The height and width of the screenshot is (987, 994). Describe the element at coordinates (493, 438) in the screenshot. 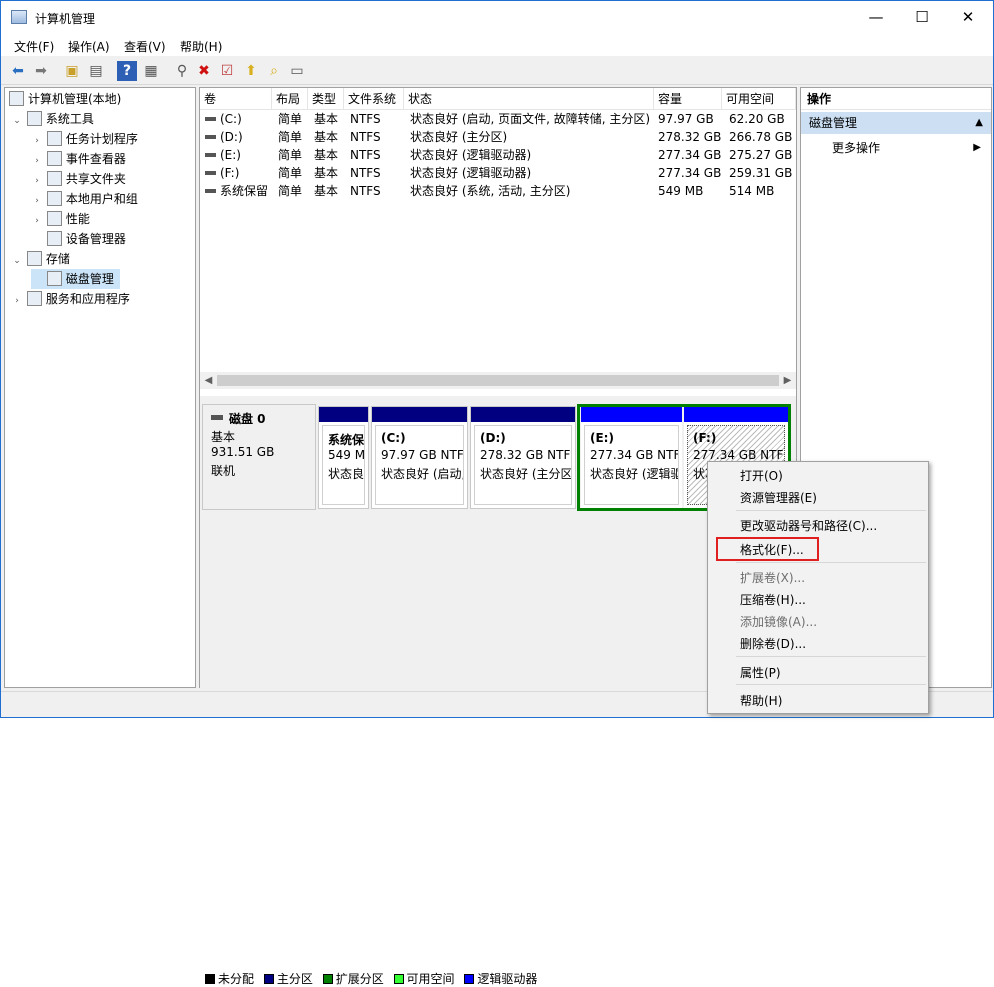

I see `partition-name: (D:)` at that location.